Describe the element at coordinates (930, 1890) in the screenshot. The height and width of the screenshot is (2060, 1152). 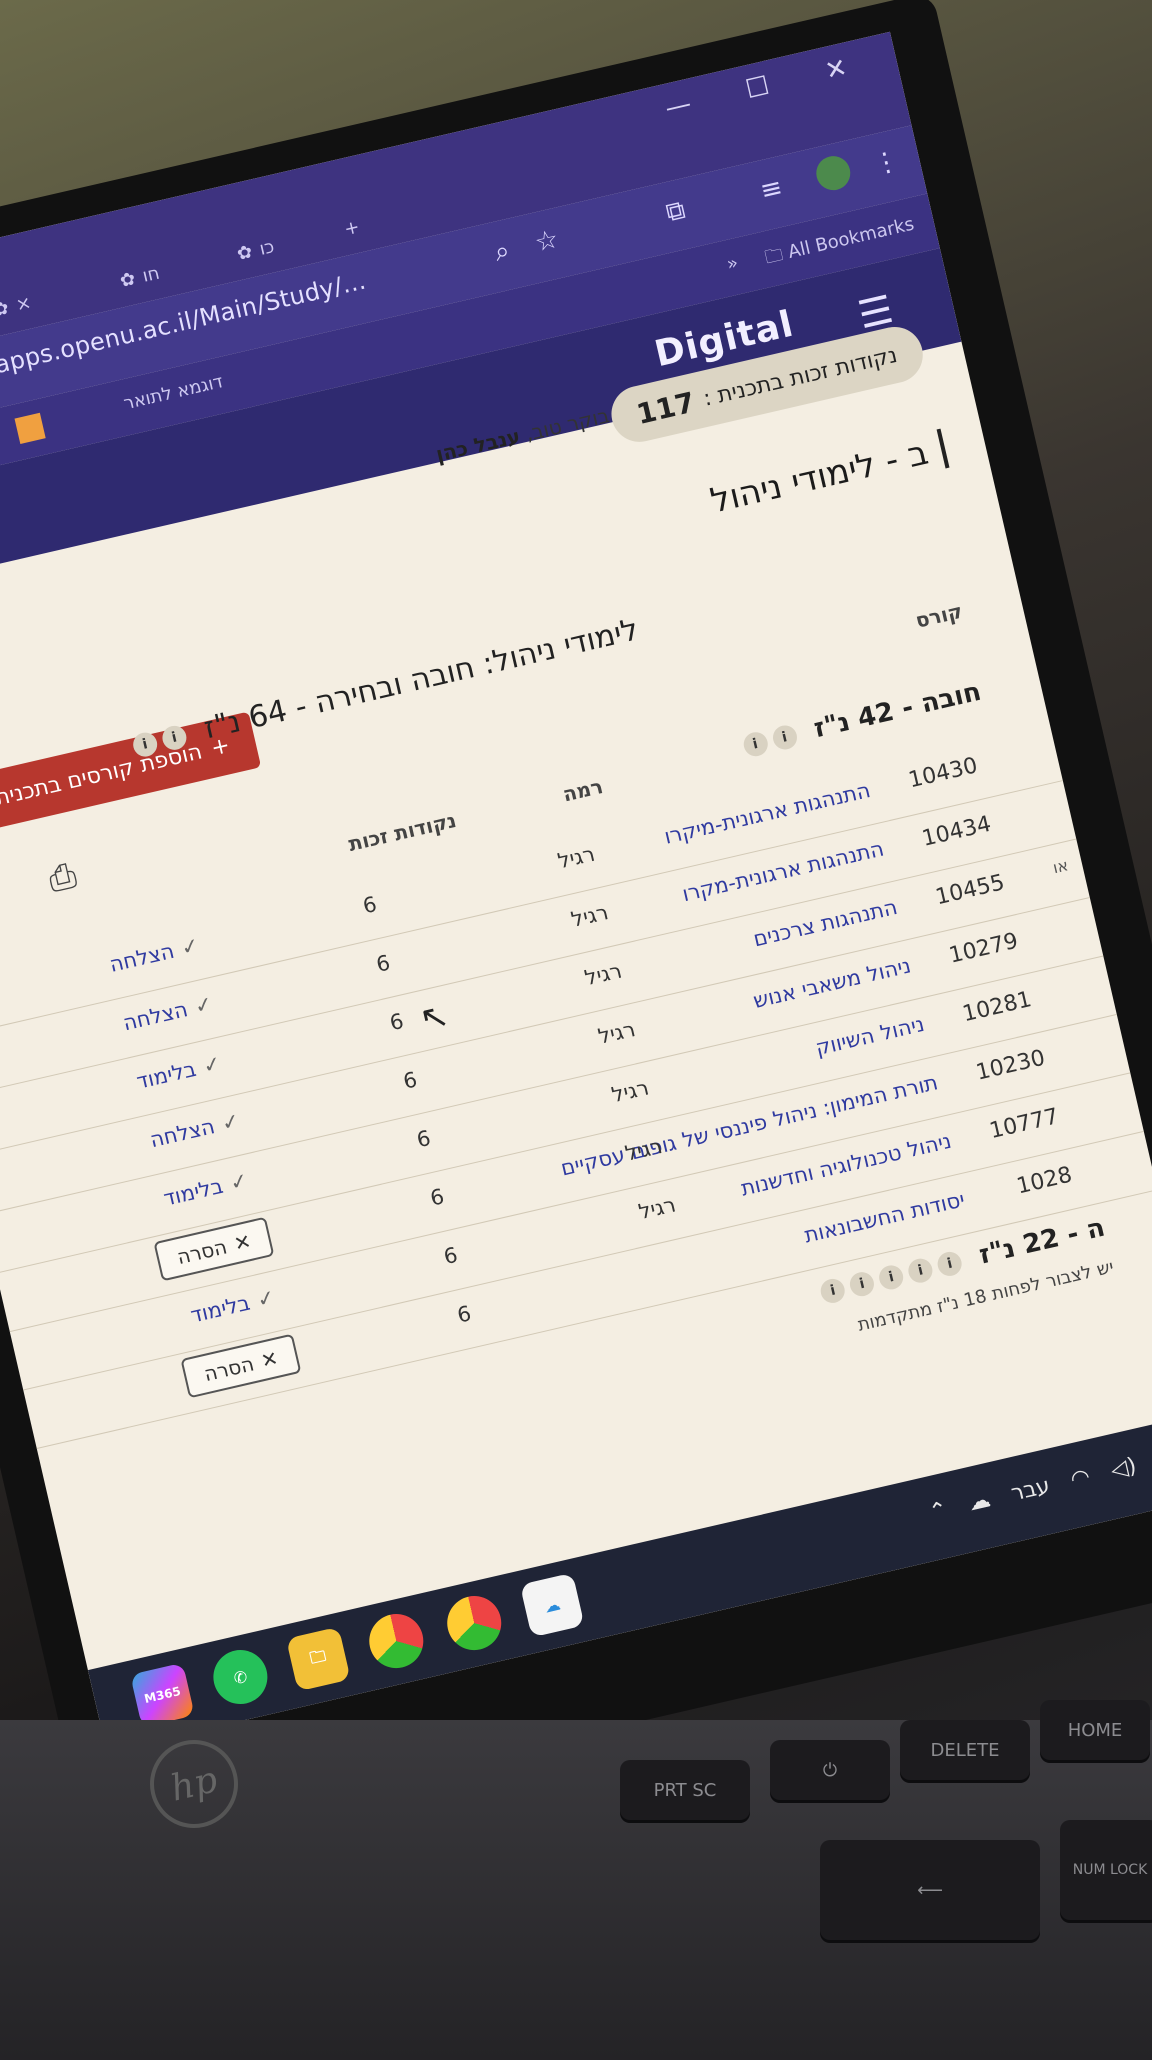
I see `key-backspace: ⟵` at that location.